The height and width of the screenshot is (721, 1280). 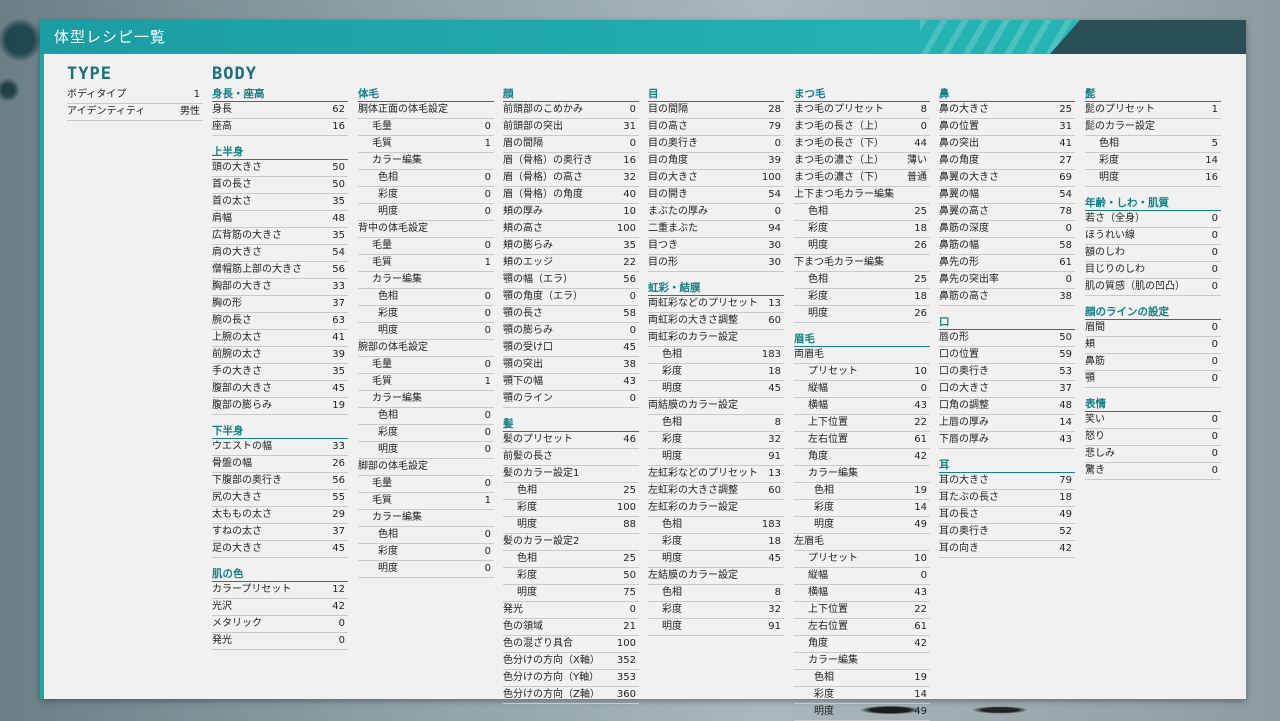 I want to click on row-value: 52, so click(x=1065, y=531).